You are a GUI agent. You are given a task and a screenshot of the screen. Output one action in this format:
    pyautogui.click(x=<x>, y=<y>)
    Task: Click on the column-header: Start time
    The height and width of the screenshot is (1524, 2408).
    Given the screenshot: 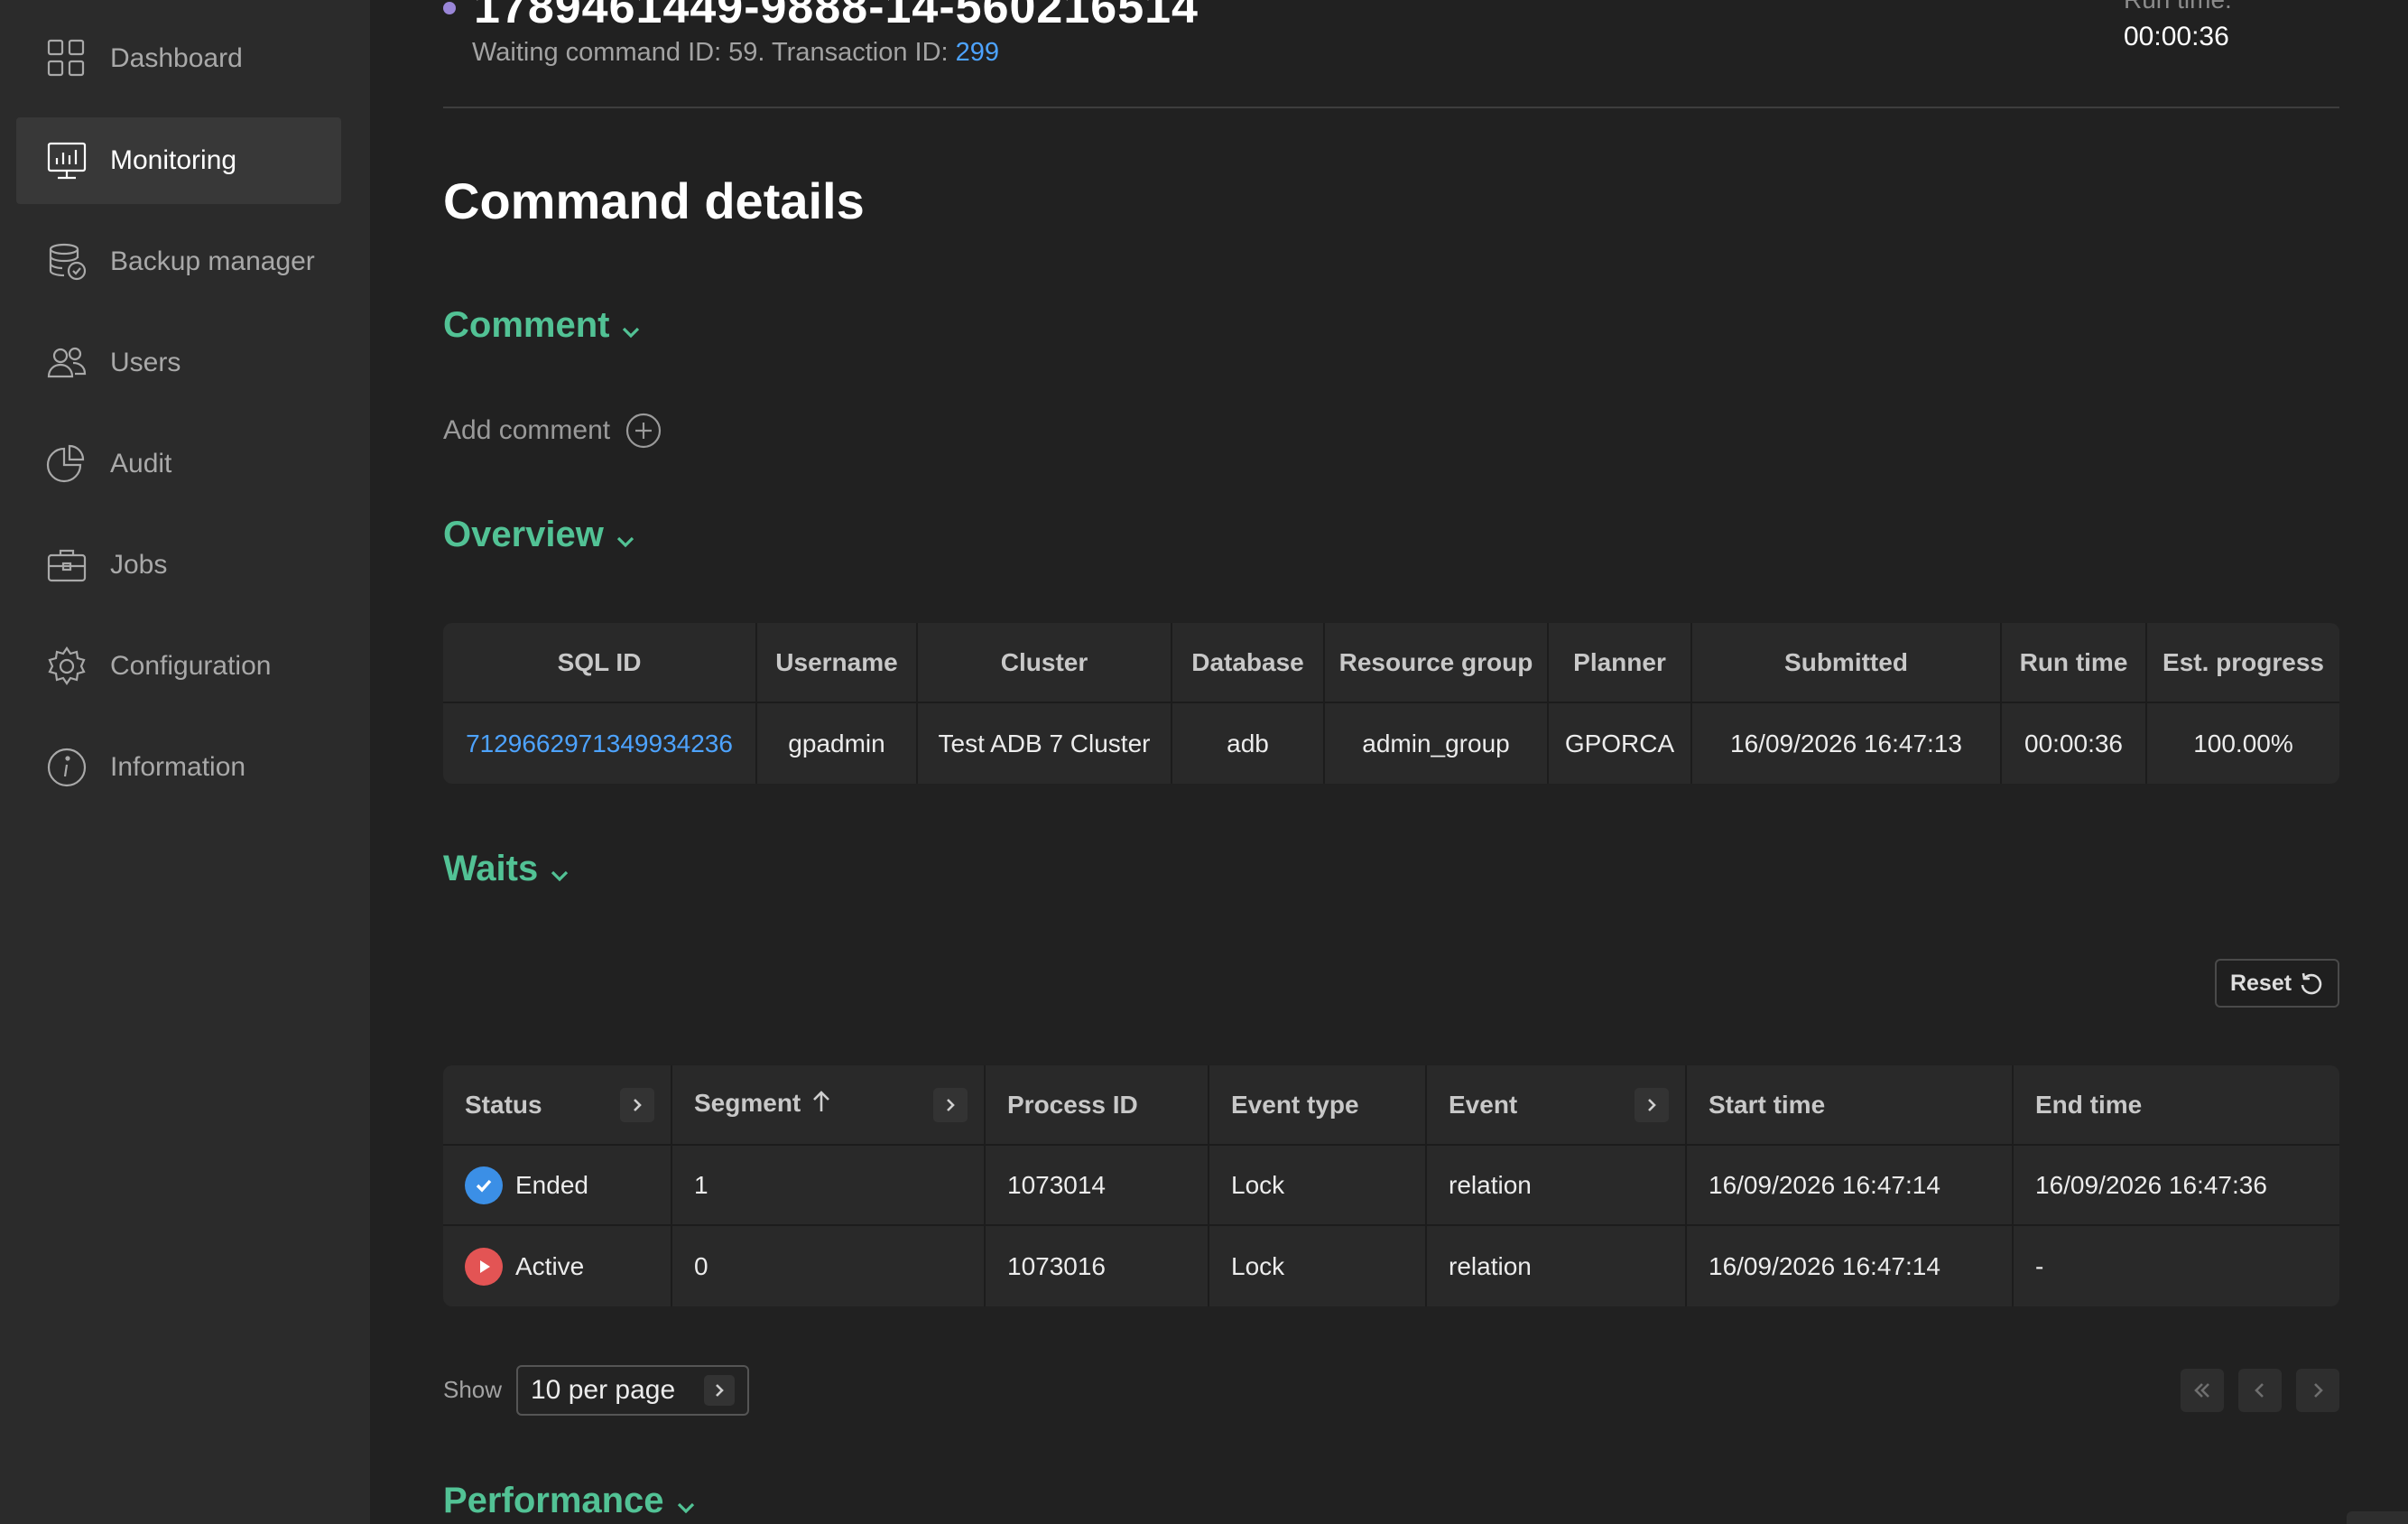 What is the action you would take?
    pyautogui.click(x=1850, y=1105)
    